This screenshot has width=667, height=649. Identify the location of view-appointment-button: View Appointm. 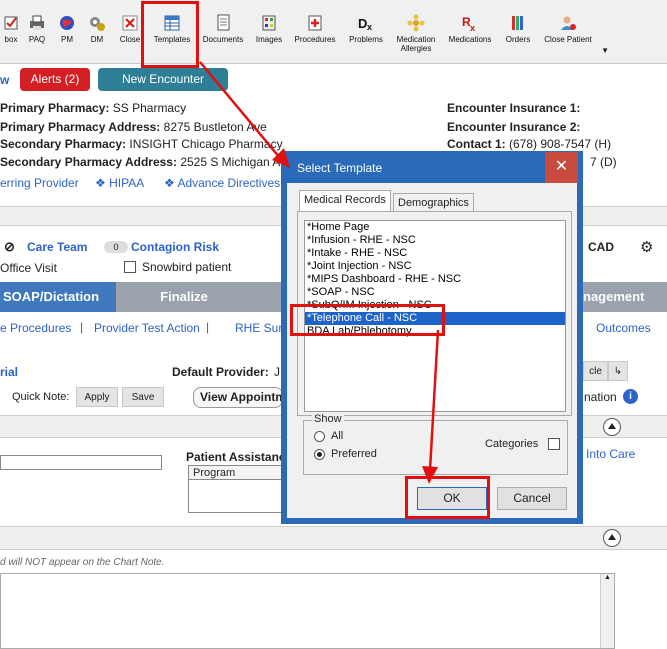
(238, 397).